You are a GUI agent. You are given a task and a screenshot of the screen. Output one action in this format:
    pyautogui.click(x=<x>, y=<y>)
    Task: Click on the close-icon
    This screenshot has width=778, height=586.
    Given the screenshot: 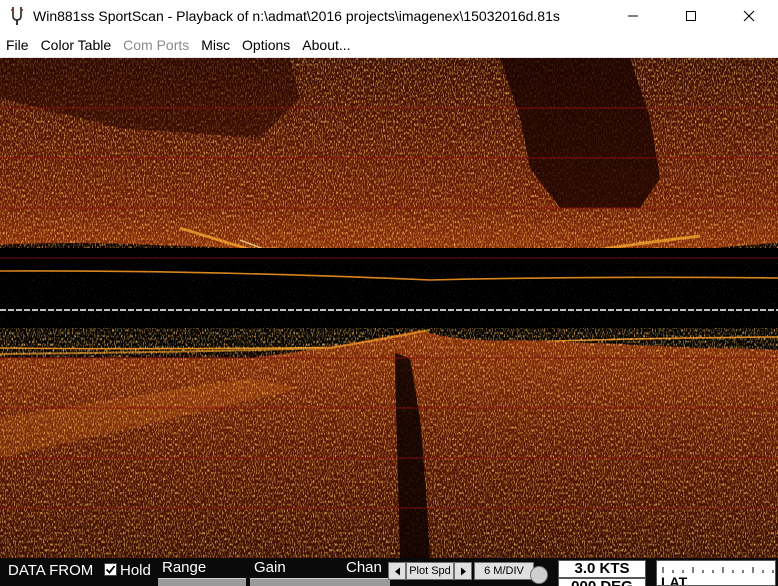 What is the action you would take?
    pyautogui.click(x=749, y=16)
    